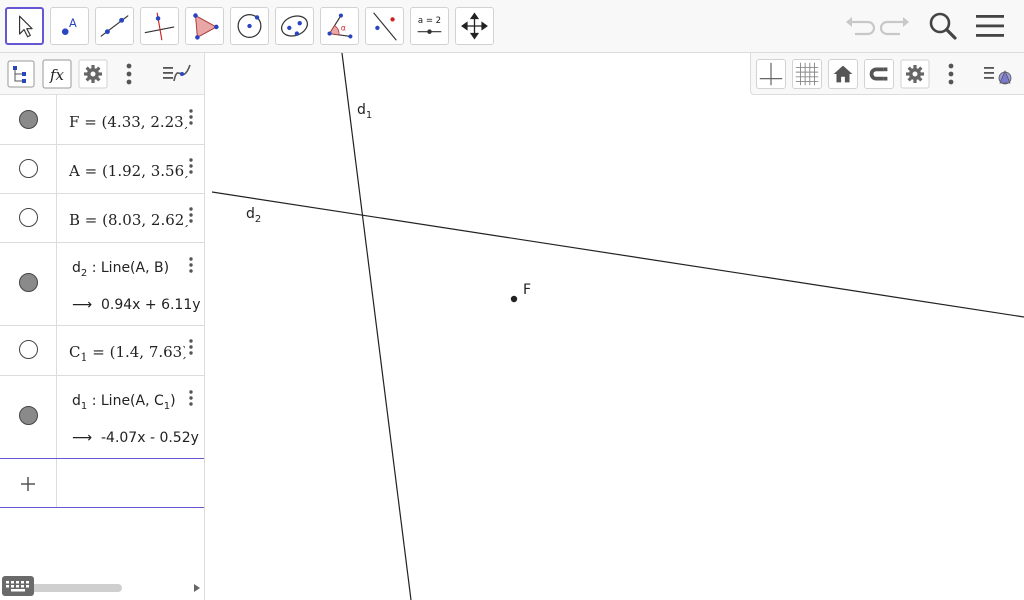 This screenshot has height=600, width=1024. Describe the element at coordinates (896, 26) in the screenshot. I see `redo-button` at that location.